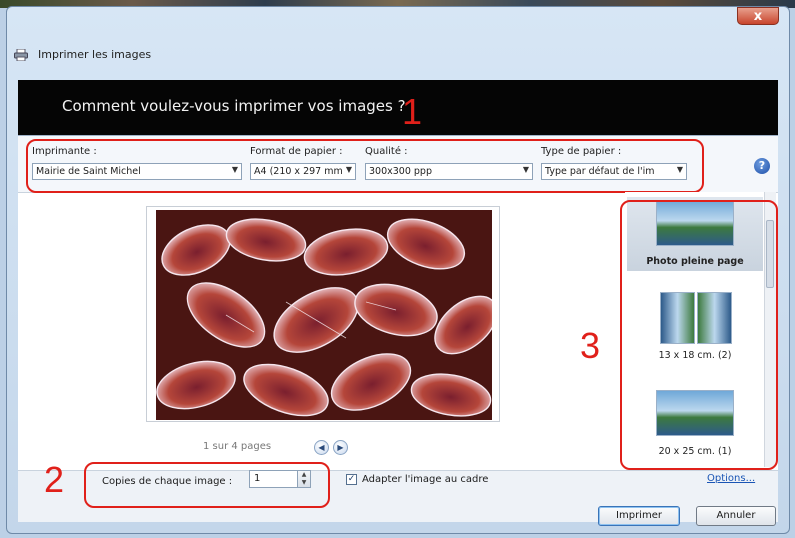 The height and width of the screenshot is (538, 795). What do you see at coordinates (274, 479) in the screenshot?
I see `copies-input: 1` at bounding box center [274, 479].